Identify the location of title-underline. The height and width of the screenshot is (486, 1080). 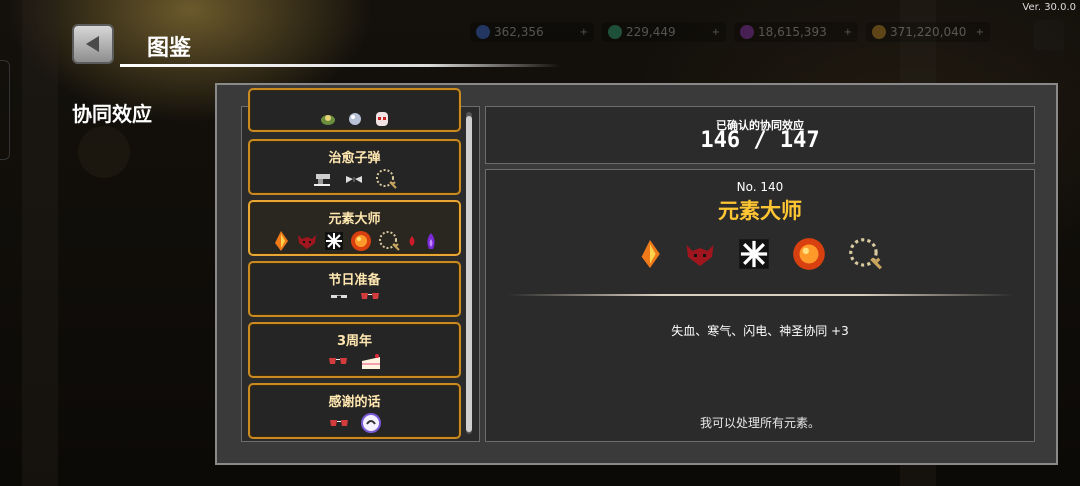
(340, 65).